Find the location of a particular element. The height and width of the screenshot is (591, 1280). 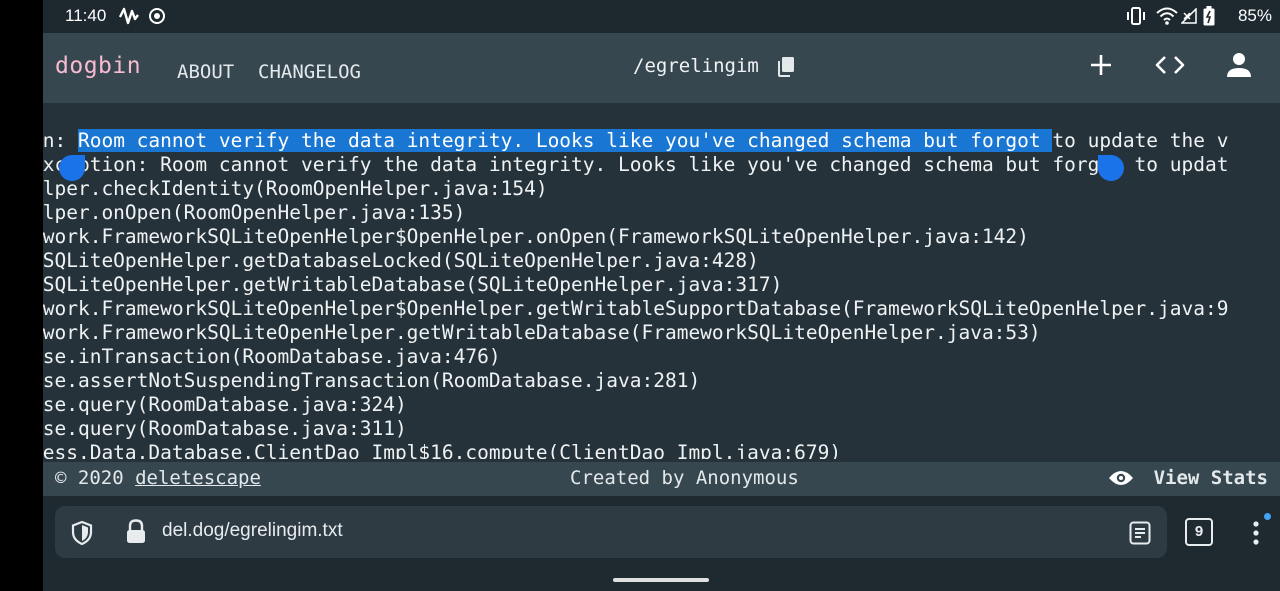

signal-icon is located at coordinates (1188, 18).